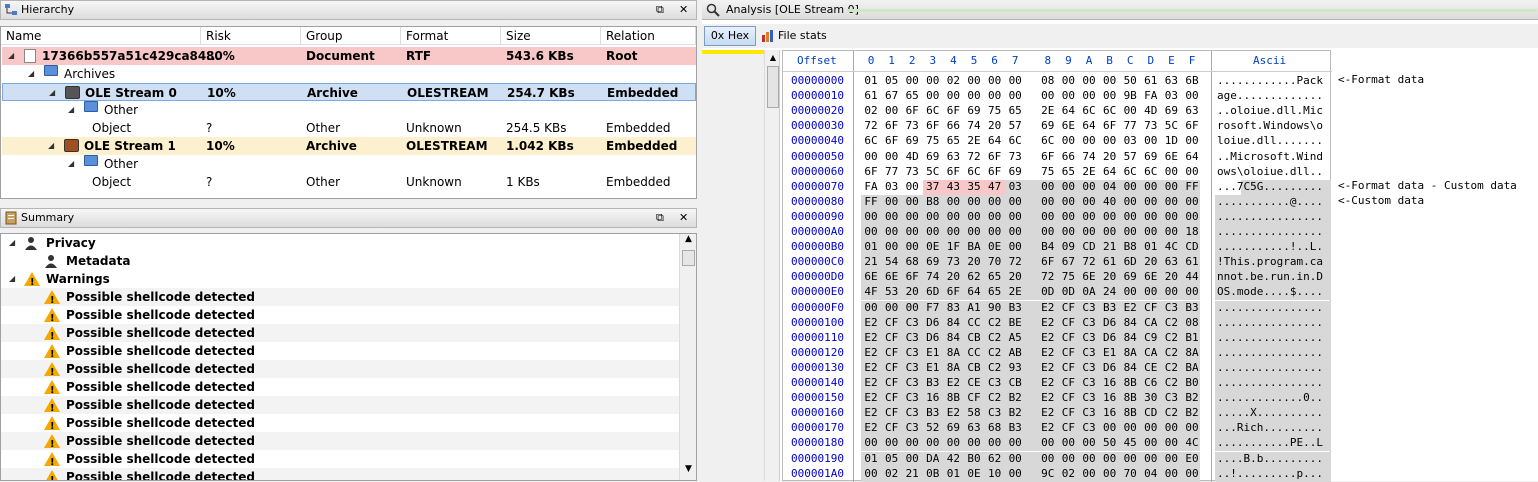  Describe the element at coordinates (1130, 156) in the screenshot. I see `byte-cell: 57` at that location.